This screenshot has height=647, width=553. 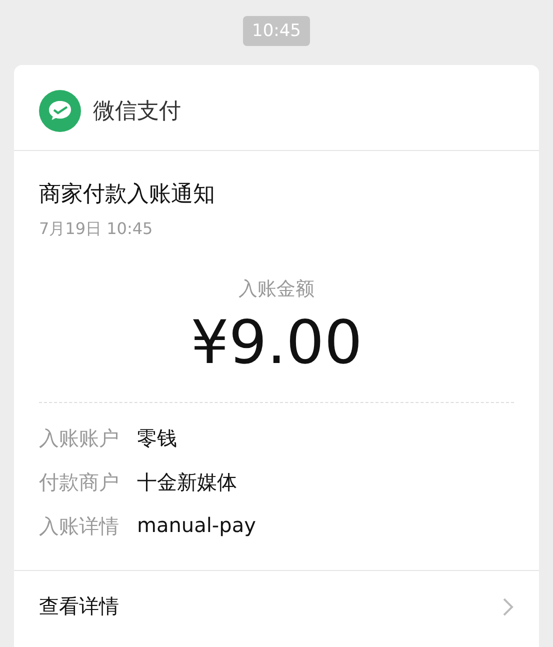 I want to click on detail-label: 入账账户, so click(x=79, y=438).